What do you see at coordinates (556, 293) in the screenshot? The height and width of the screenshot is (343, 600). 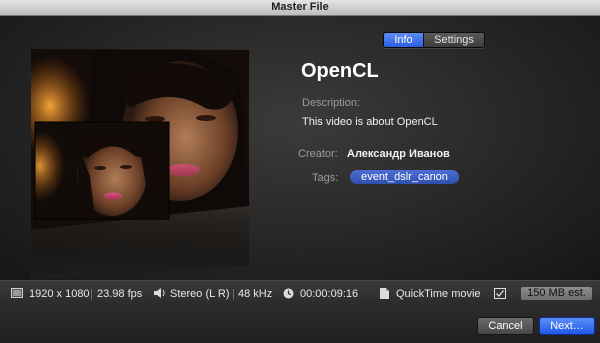 I see `size-estimate-badge: 150 MB est.` at bounding box center [556, 293].